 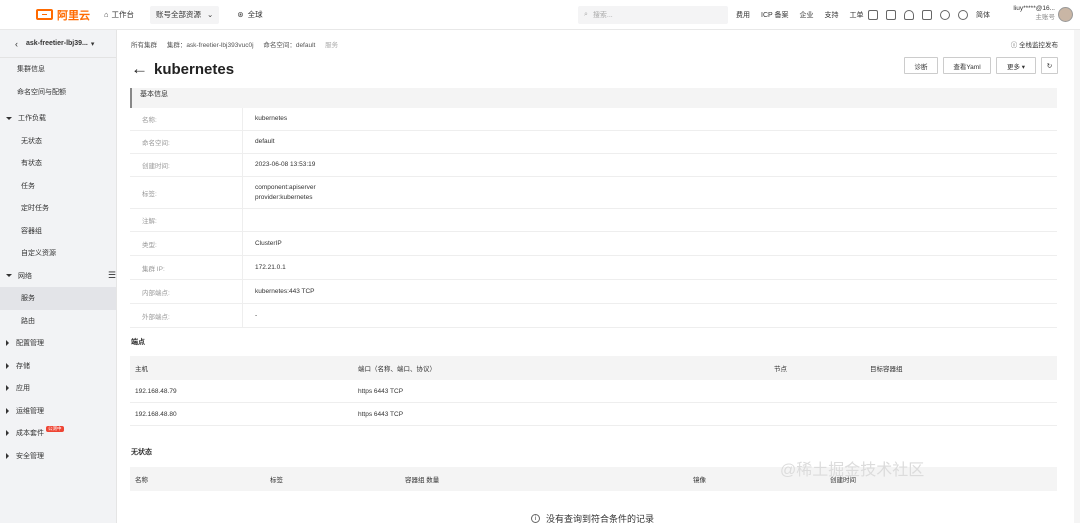 I want to click on sidebar-group-label: 配置管理, so click(x=30, y=344).